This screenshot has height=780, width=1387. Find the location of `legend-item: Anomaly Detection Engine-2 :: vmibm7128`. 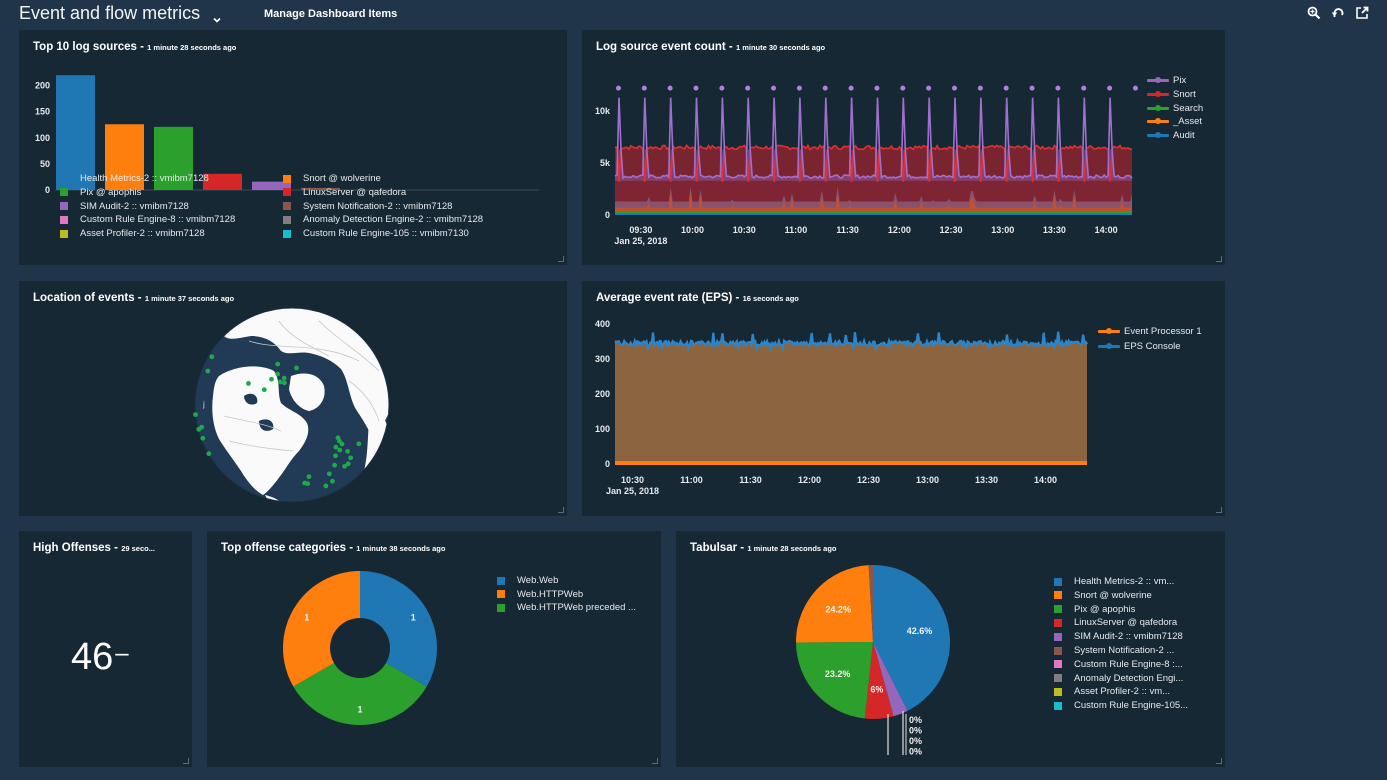

legend-item: Anomaly Detection Engine-2 :: vmibm7128 is located at coordinates (383, 219).